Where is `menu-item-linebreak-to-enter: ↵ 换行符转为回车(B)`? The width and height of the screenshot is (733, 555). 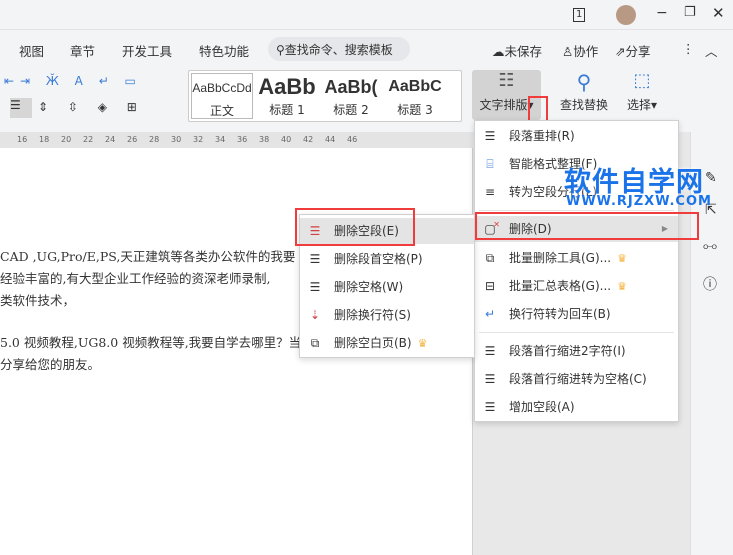
menu-item-linebreak-to-enter: ↵ 换行符转为回车(B) is located at coordinates (576, 314).